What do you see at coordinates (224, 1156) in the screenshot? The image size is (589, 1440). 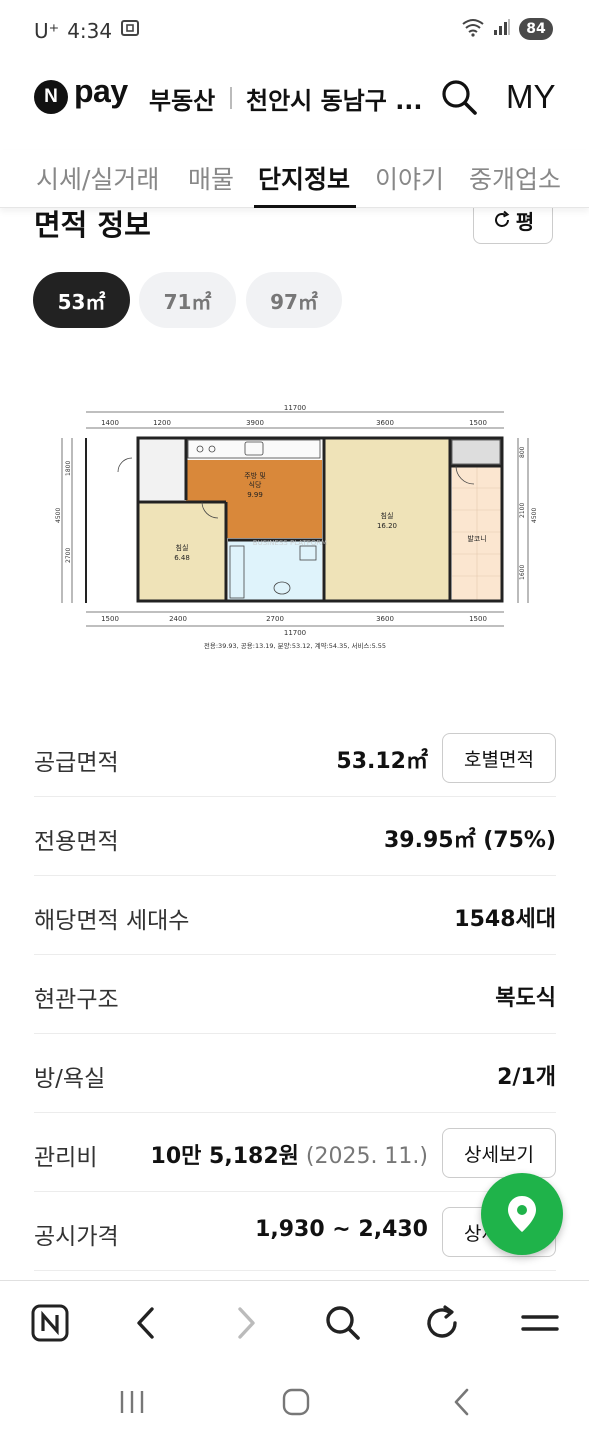 I see `row-value: 10만 5,182원` at bounding box center [224, 1156].